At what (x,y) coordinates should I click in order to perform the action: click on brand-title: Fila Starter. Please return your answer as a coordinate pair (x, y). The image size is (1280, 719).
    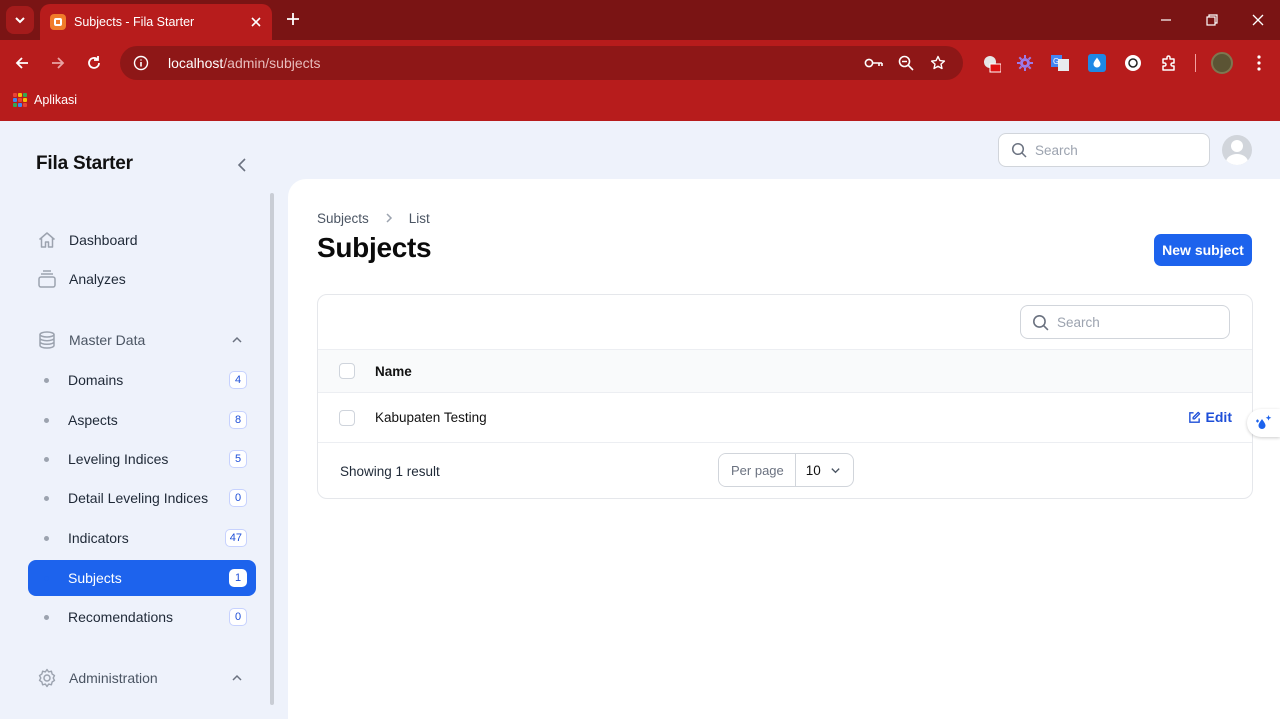
    Looking at the image, I should click on (84, 164).